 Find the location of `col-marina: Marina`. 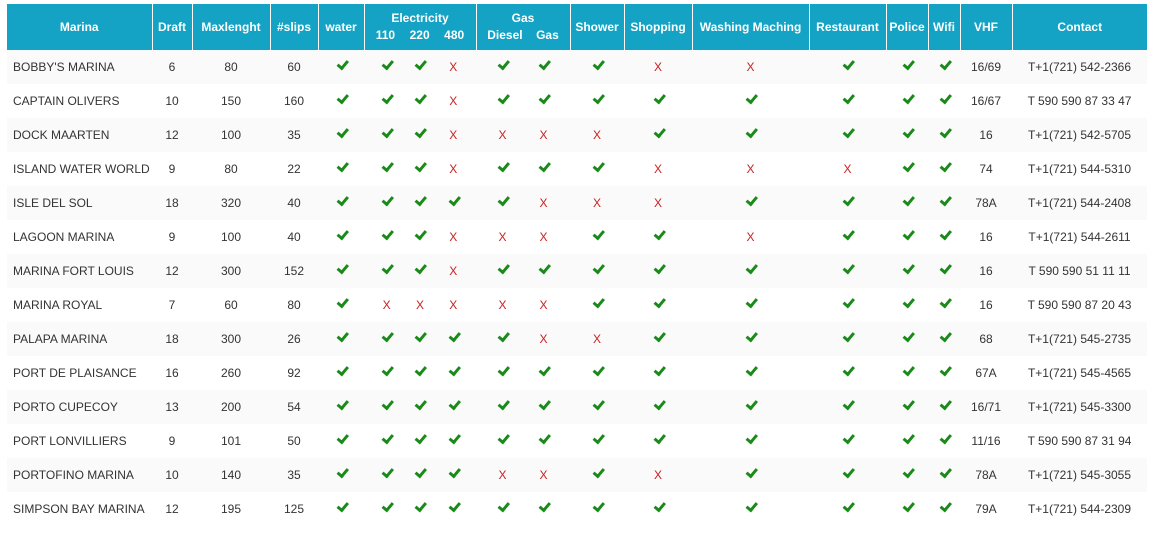

col-marina: Marina is located at coordinates (80, 27).